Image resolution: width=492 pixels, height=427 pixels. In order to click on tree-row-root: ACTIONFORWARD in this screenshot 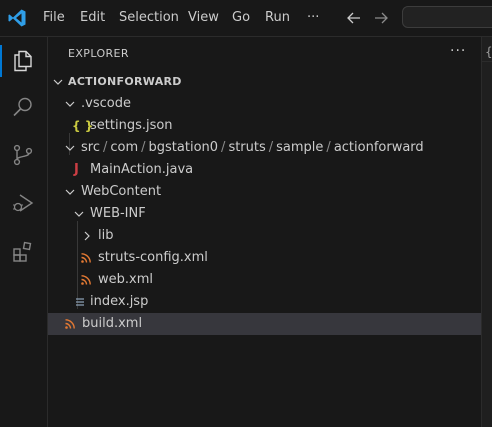, I will do `click(264, 82)`.